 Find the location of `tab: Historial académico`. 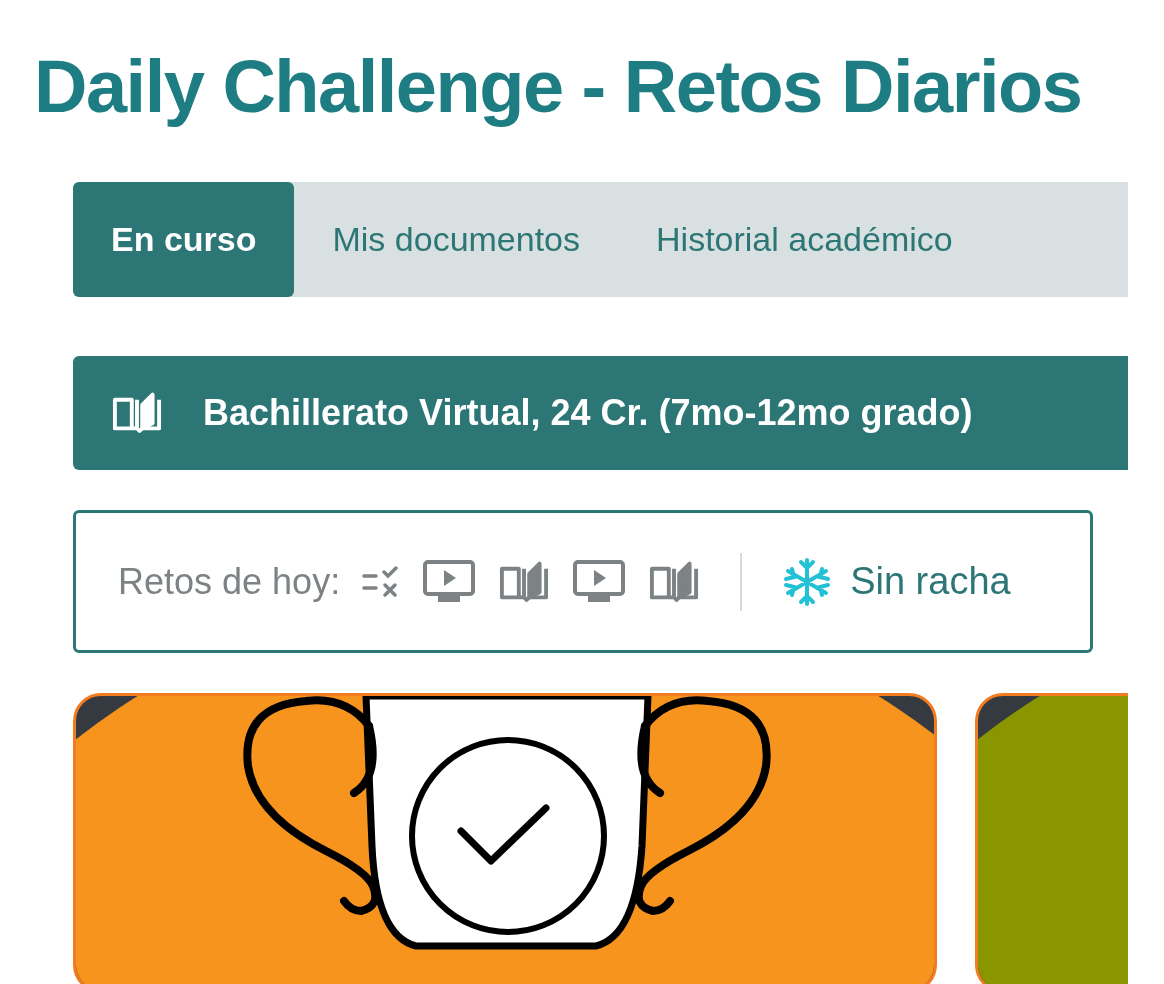

tab: Historial académico is located at coordinates (804, 239).